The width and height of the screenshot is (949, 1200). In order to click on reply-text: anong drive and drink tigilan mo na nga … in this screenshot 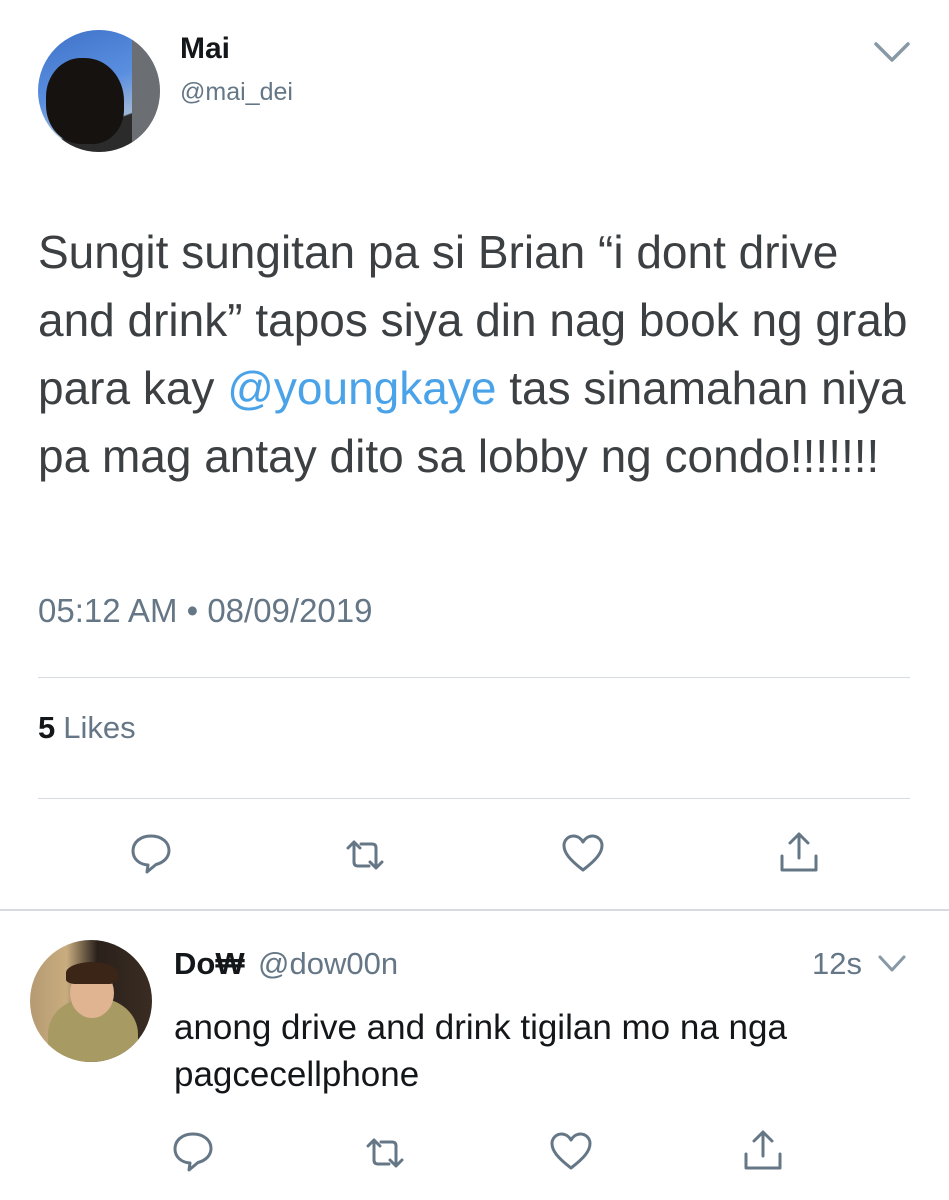, I will do `click(480, 1051)`.